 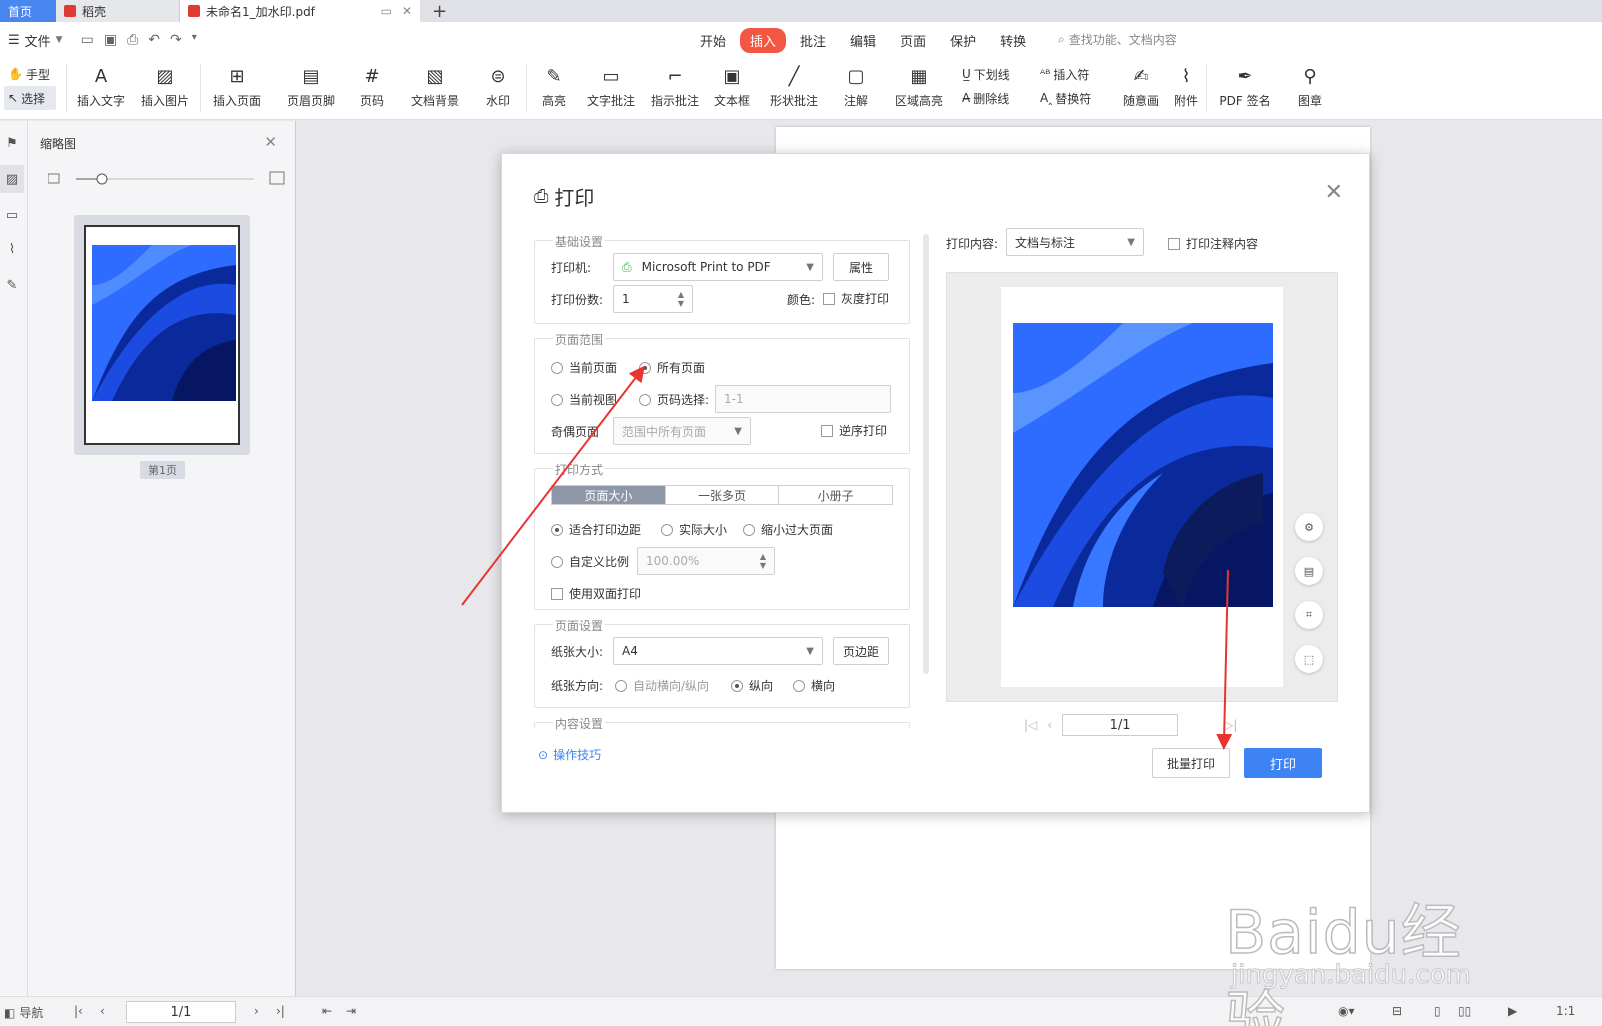 I want to click on preview-crop-icon: ⌗, so click(x=1309, y=615).